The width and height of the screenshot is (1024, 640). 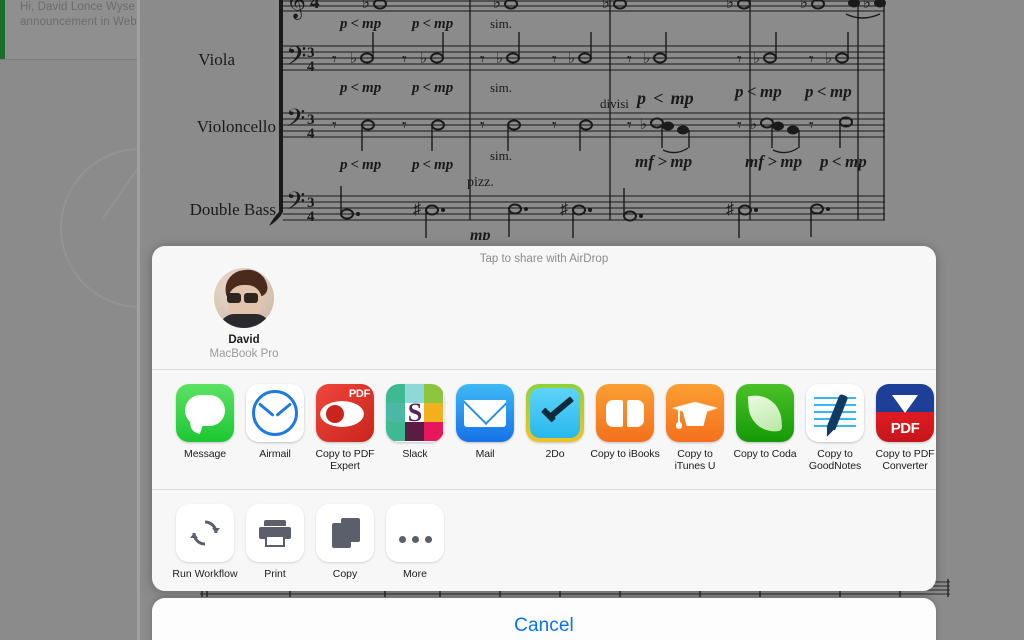 What do you see at coordinates (275, 574) in the screenshot?
I see `action-label: Print` at bounding box center [275, 574].